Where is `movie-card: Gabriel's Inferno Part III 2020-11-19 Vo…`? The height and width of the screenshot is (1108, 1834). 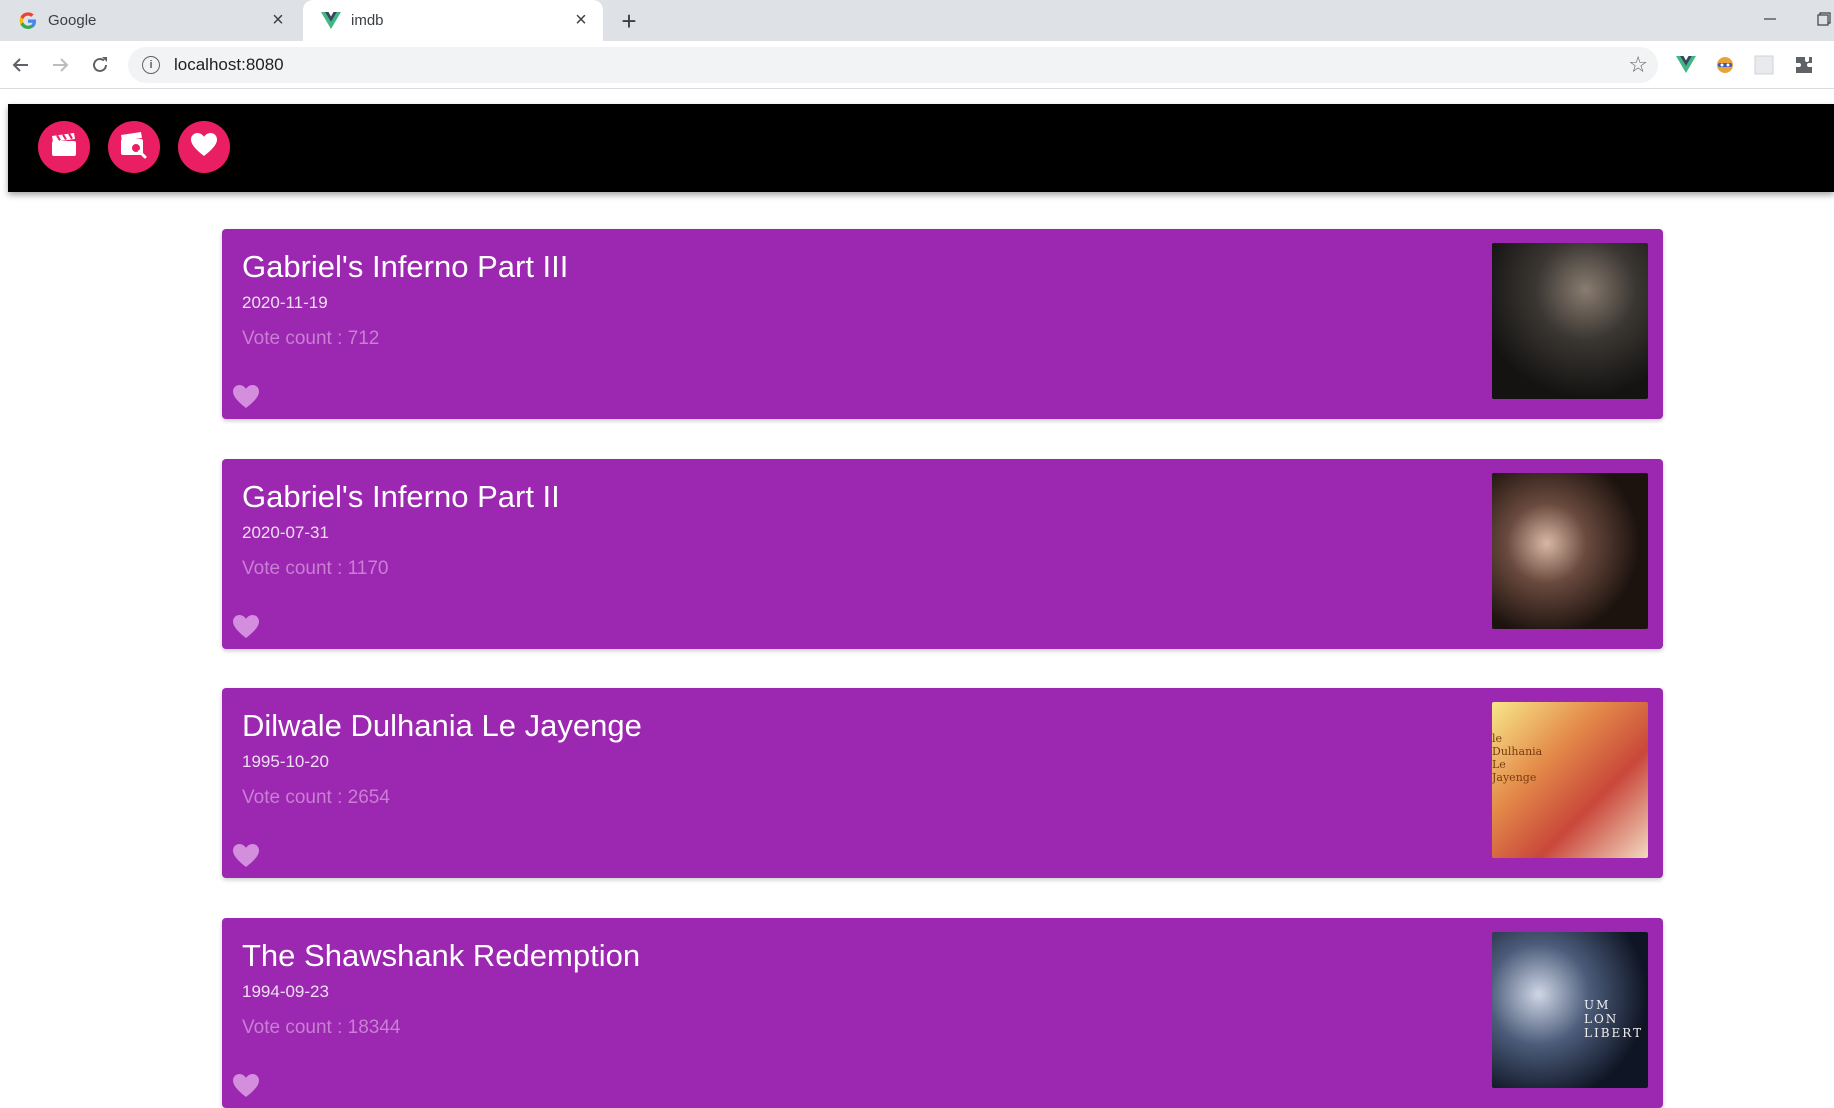
movie-card: Gabriel's Inferno Part III 2020-11-19 Vo… is located at coordinates (942, 324).